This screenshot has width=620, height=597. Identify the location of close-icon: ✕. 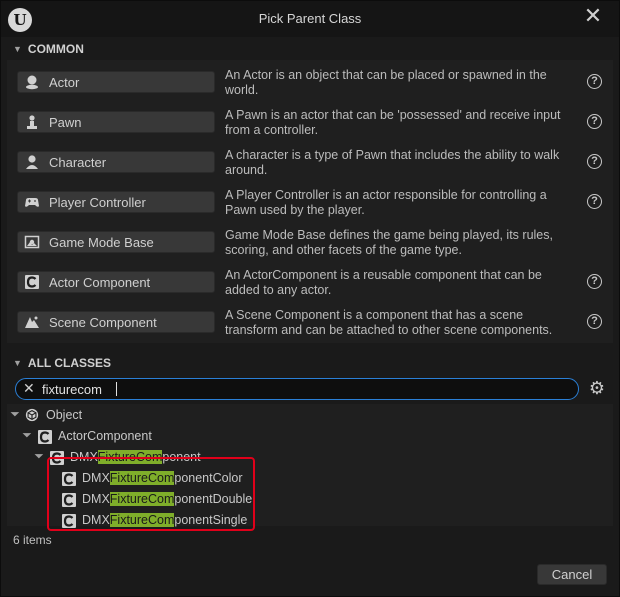
(593, 16).